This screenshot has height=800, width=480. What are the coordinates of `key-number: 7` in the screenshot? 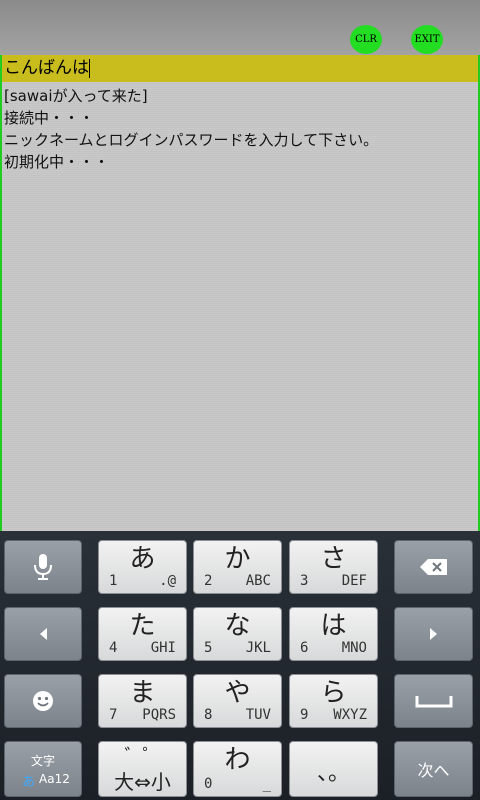 It's located at (113, 715).